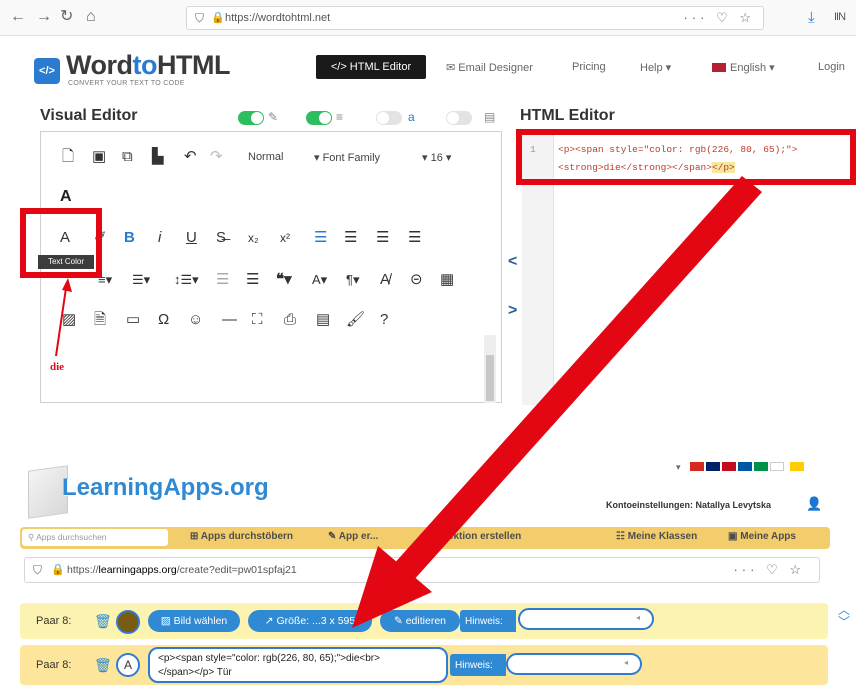  What do you see at coordinates (67, 285) in the screenshot?
I see `small-arrow-head` at bounding box center [67, 285].